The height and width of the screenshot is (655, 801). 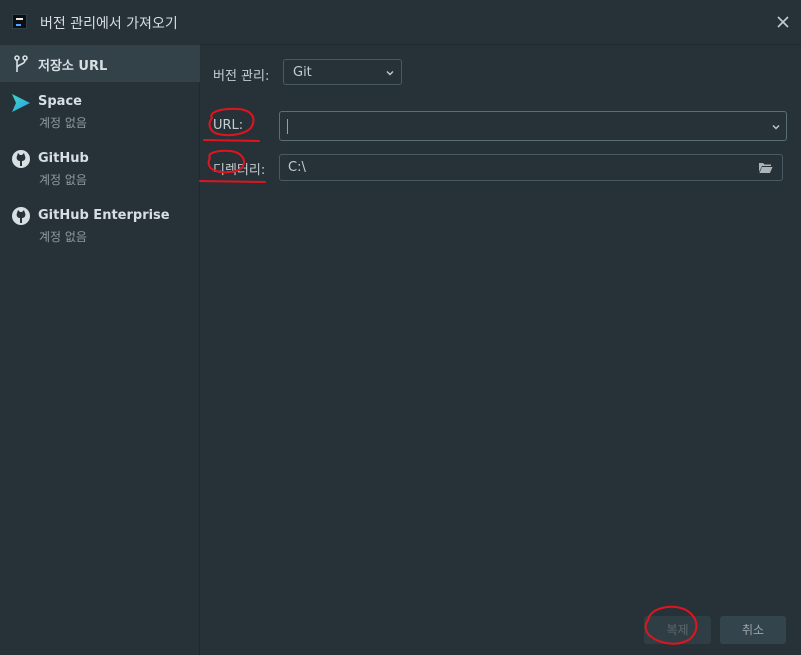 I want to click on close-icon, so click(x=783, y=22).